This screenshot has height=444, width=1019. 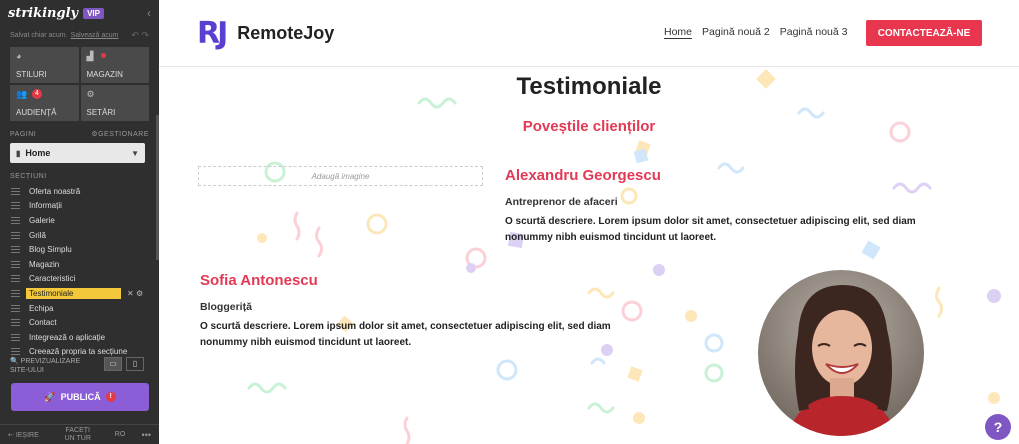 What do you see at coordinates (22, 94) in the screenshot?
I see `users-icon: 👥` at bounding box center [22, 94].